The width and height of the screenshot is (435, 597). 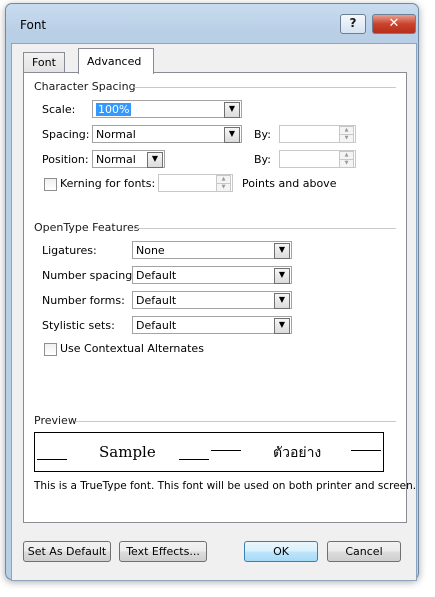 I want to click on number-spacing-combo: Default ▼, so click(x=212, y=275).